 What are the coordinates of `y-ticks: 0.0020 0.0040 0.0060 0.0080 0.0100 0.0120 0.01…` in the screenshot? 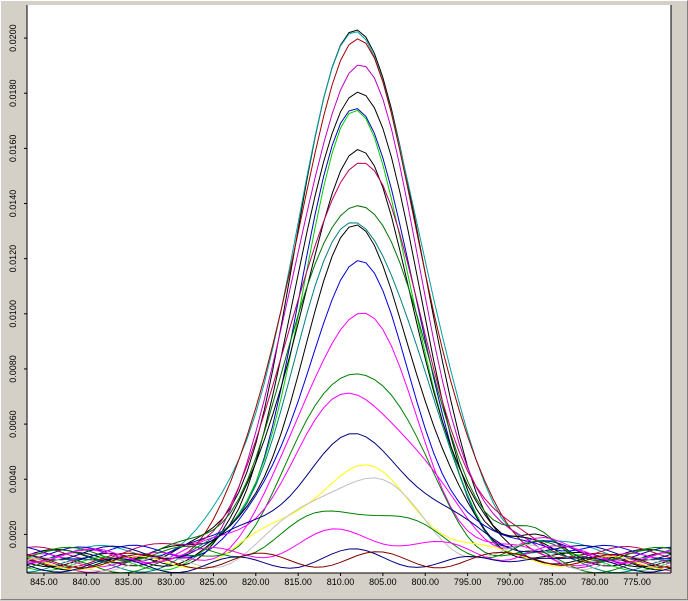 It's located at (17, 286).